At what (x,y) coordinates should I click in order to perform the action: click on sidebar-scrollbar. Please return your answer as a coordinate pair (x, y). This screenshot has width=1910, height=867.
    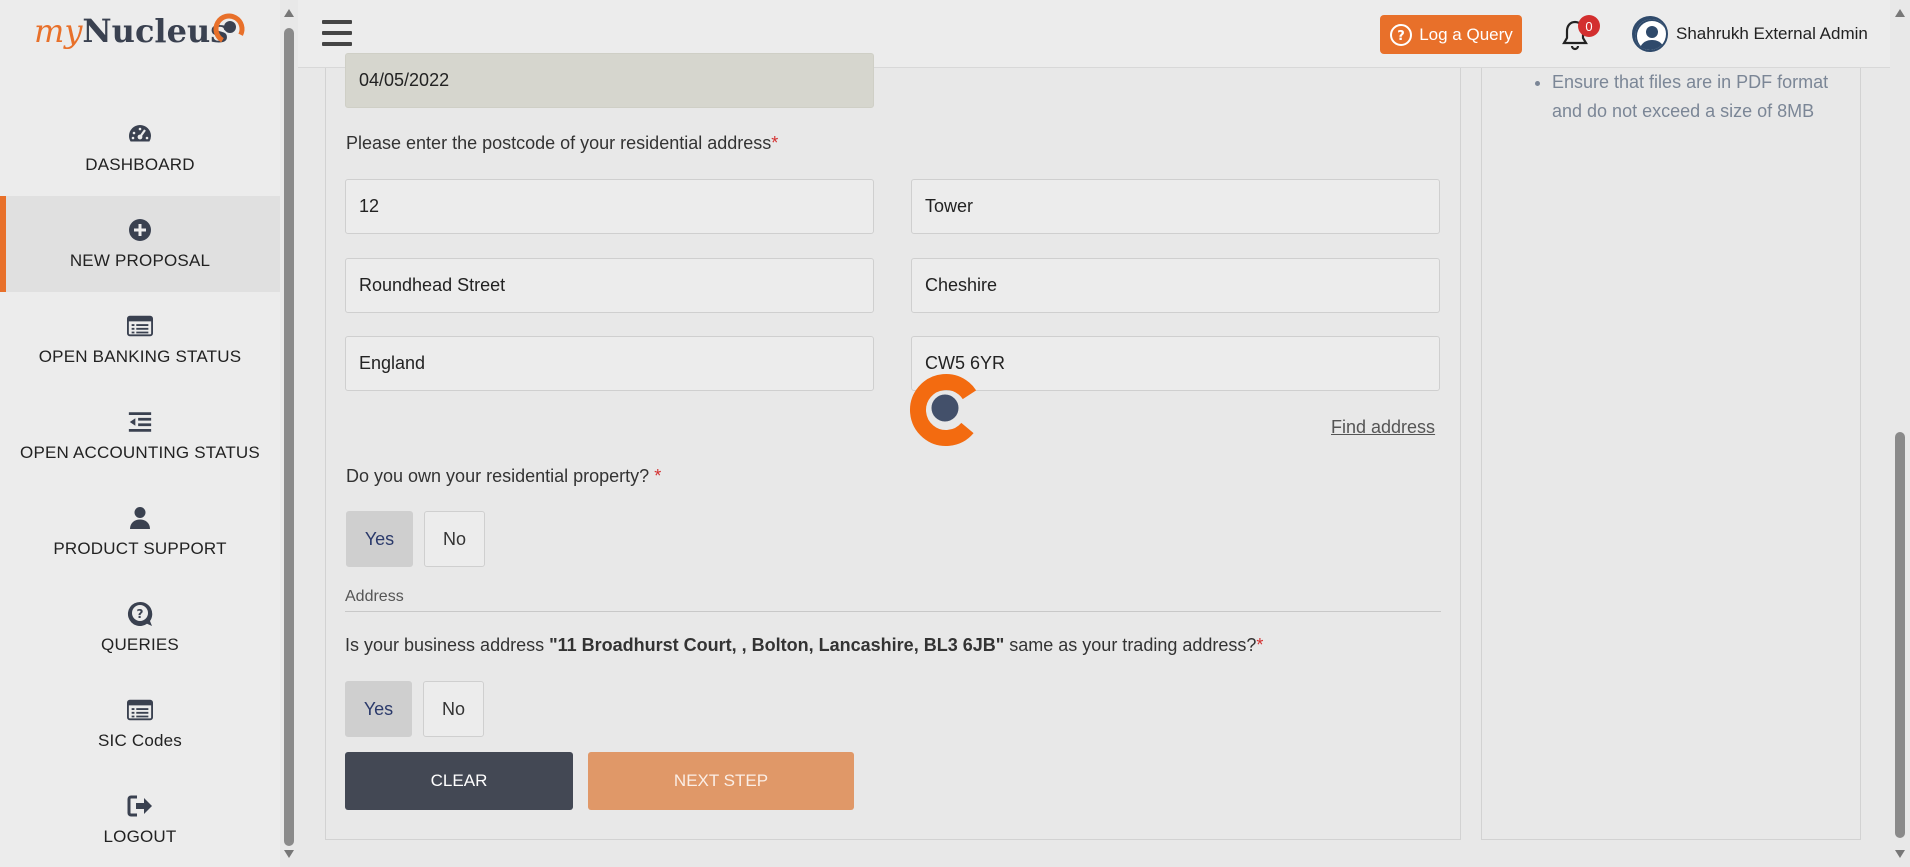
    Looking at the image, I should click on (289, 433).